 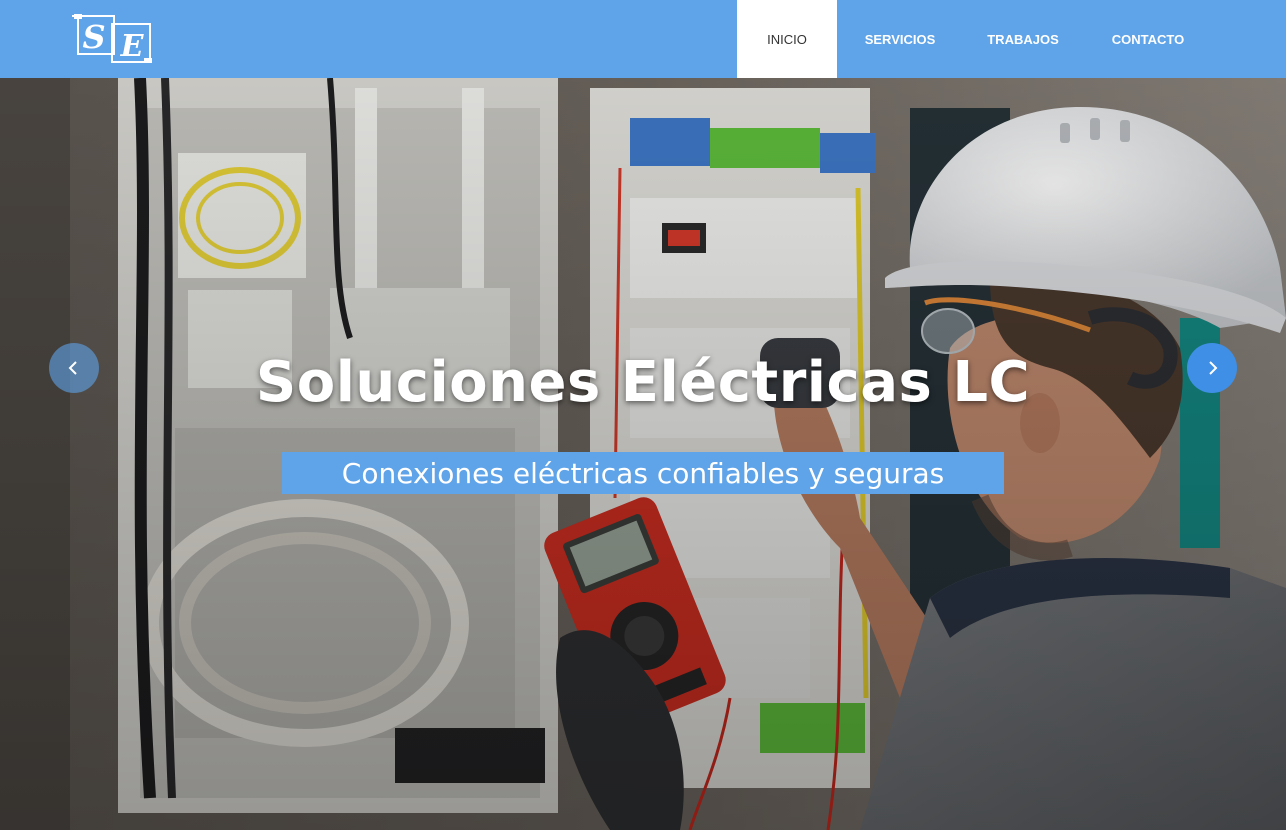 I want to click on main-nav: INICIO SERVICIOS TRABAJOS CONTACTO, so click(x=975, y=39).